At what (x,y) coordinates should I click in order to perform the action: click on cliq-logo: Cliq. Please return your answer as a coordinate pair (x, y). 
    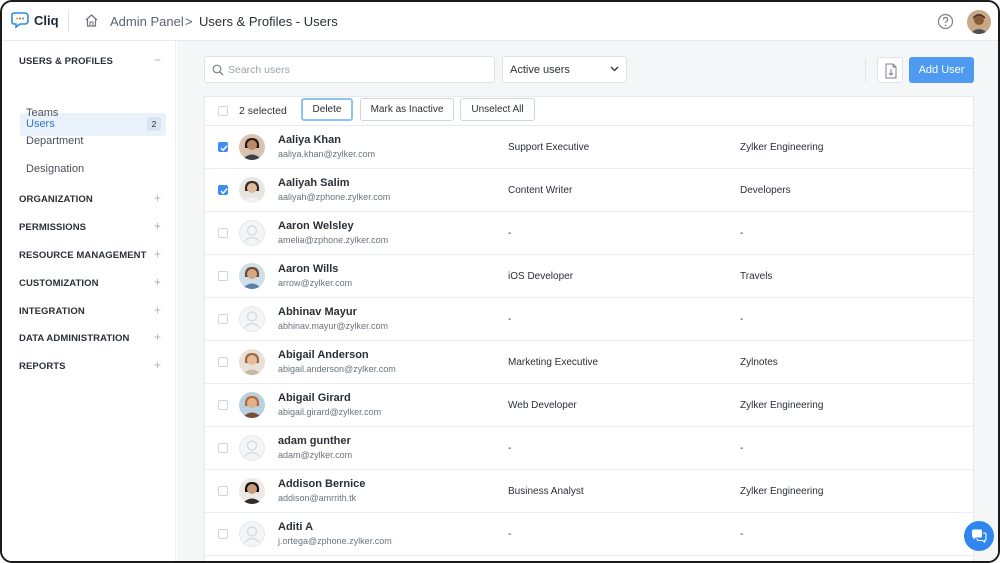
    Looking at the image, I should click on (35, 20).